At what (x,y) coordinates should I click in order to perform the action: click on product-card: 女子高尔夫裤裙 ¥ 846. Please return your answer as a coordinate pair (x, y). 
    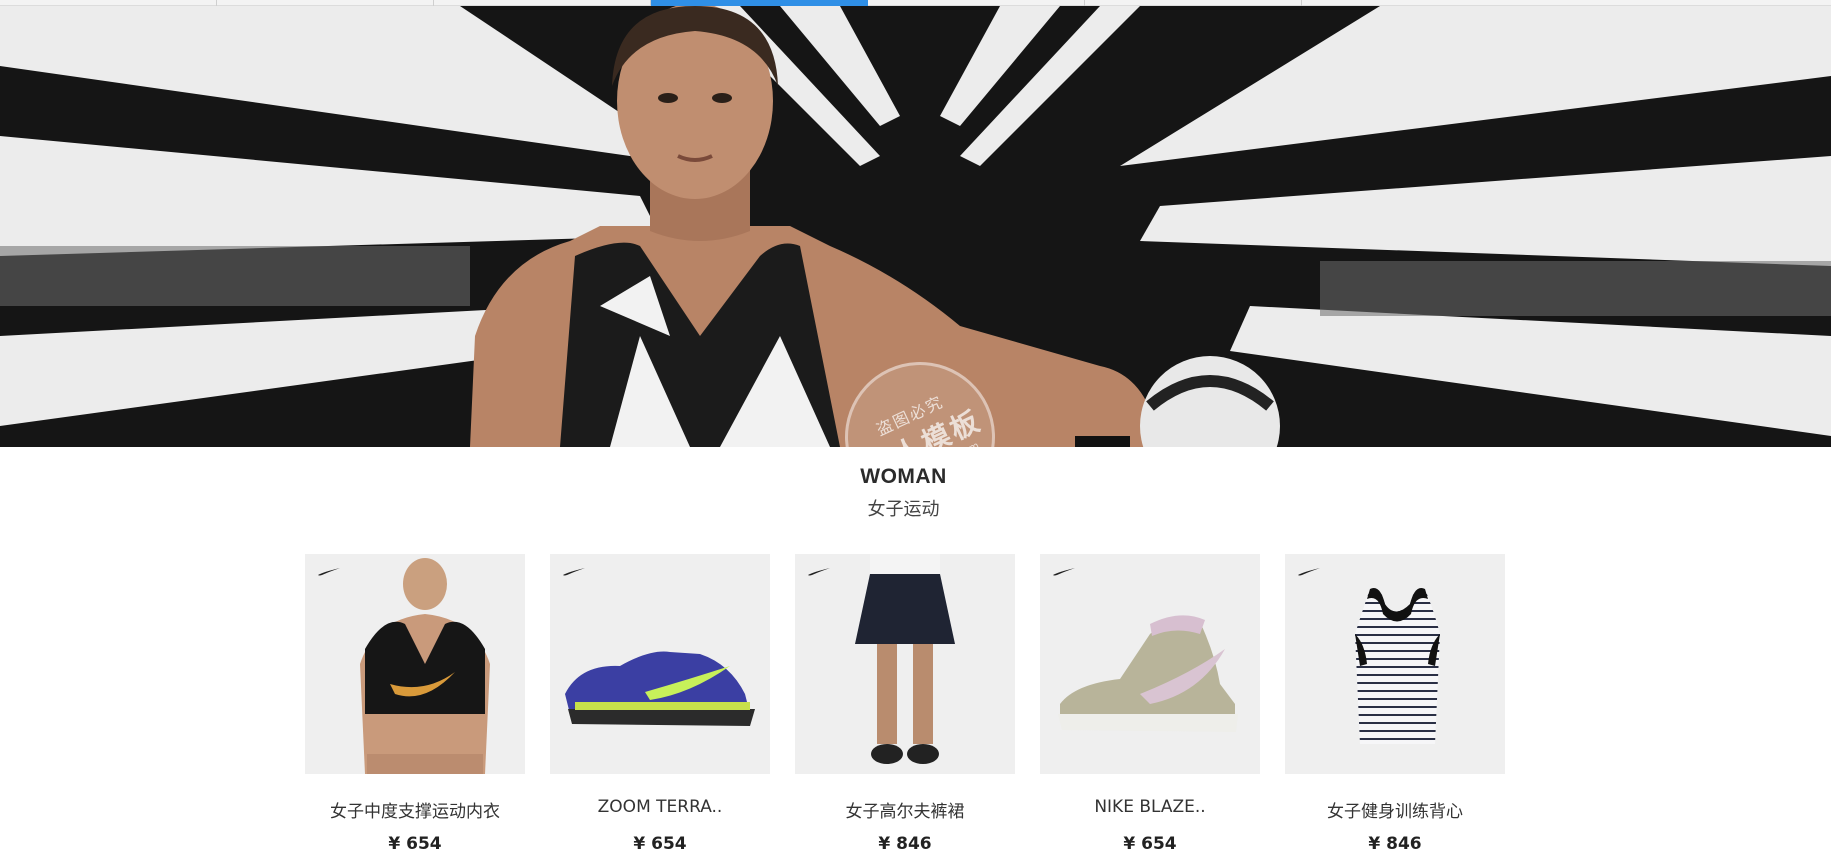
    Looking at the image, I should click on (905, 704).